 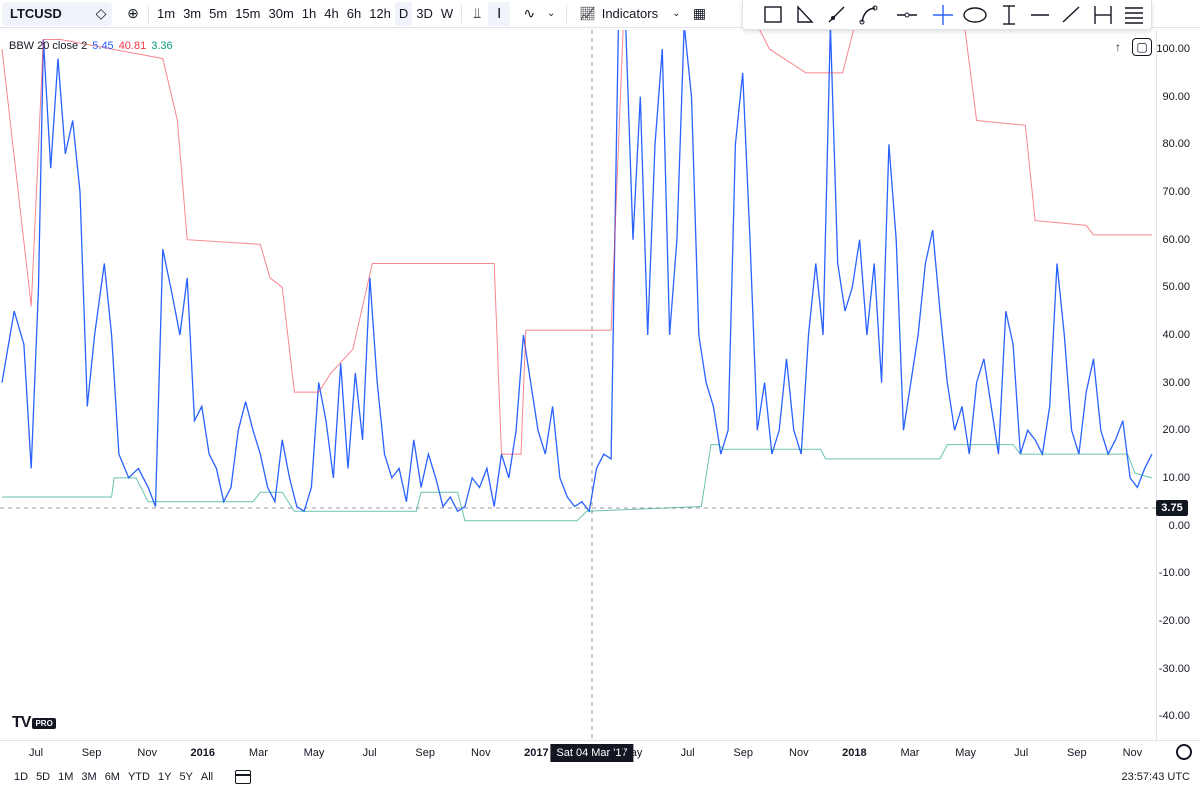 I want to click on interval-group: 1m 3m 5m 15m 30m 1h 4h 6h 12h D 3D W, so click(x=305, y=13).